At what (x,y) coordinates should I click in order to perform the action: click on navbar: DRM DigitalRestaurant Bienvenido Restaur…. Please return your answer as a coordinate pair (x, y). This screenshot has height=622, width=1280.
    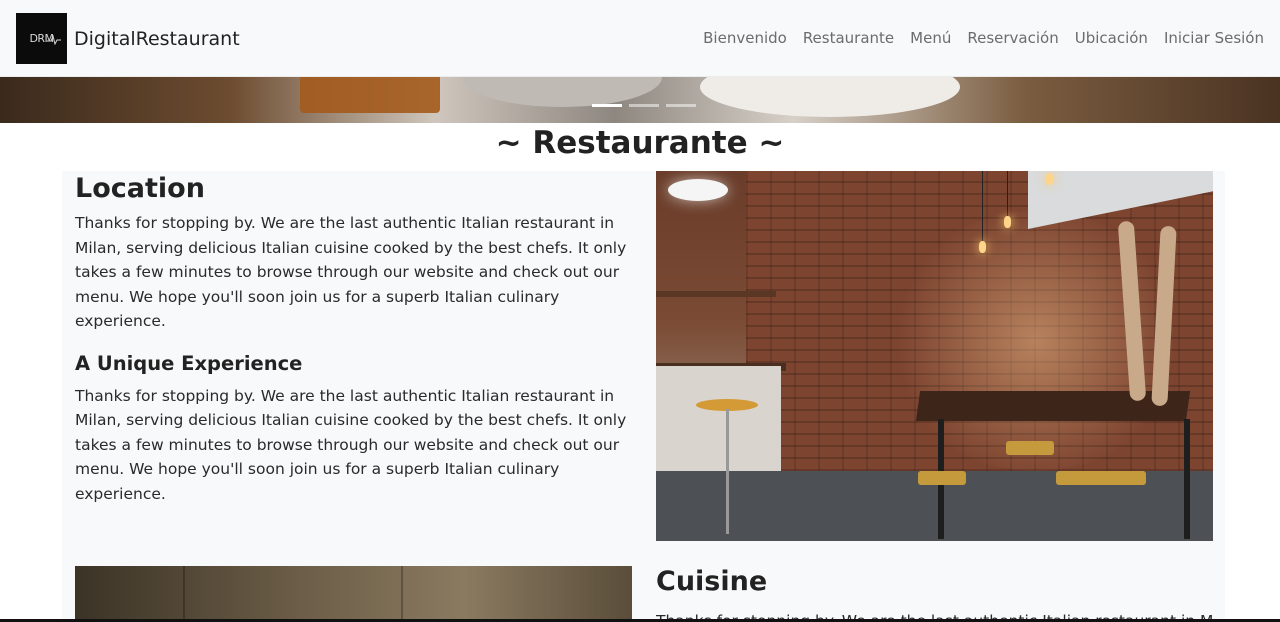
    Looking at the image, I should click on (640, 38).